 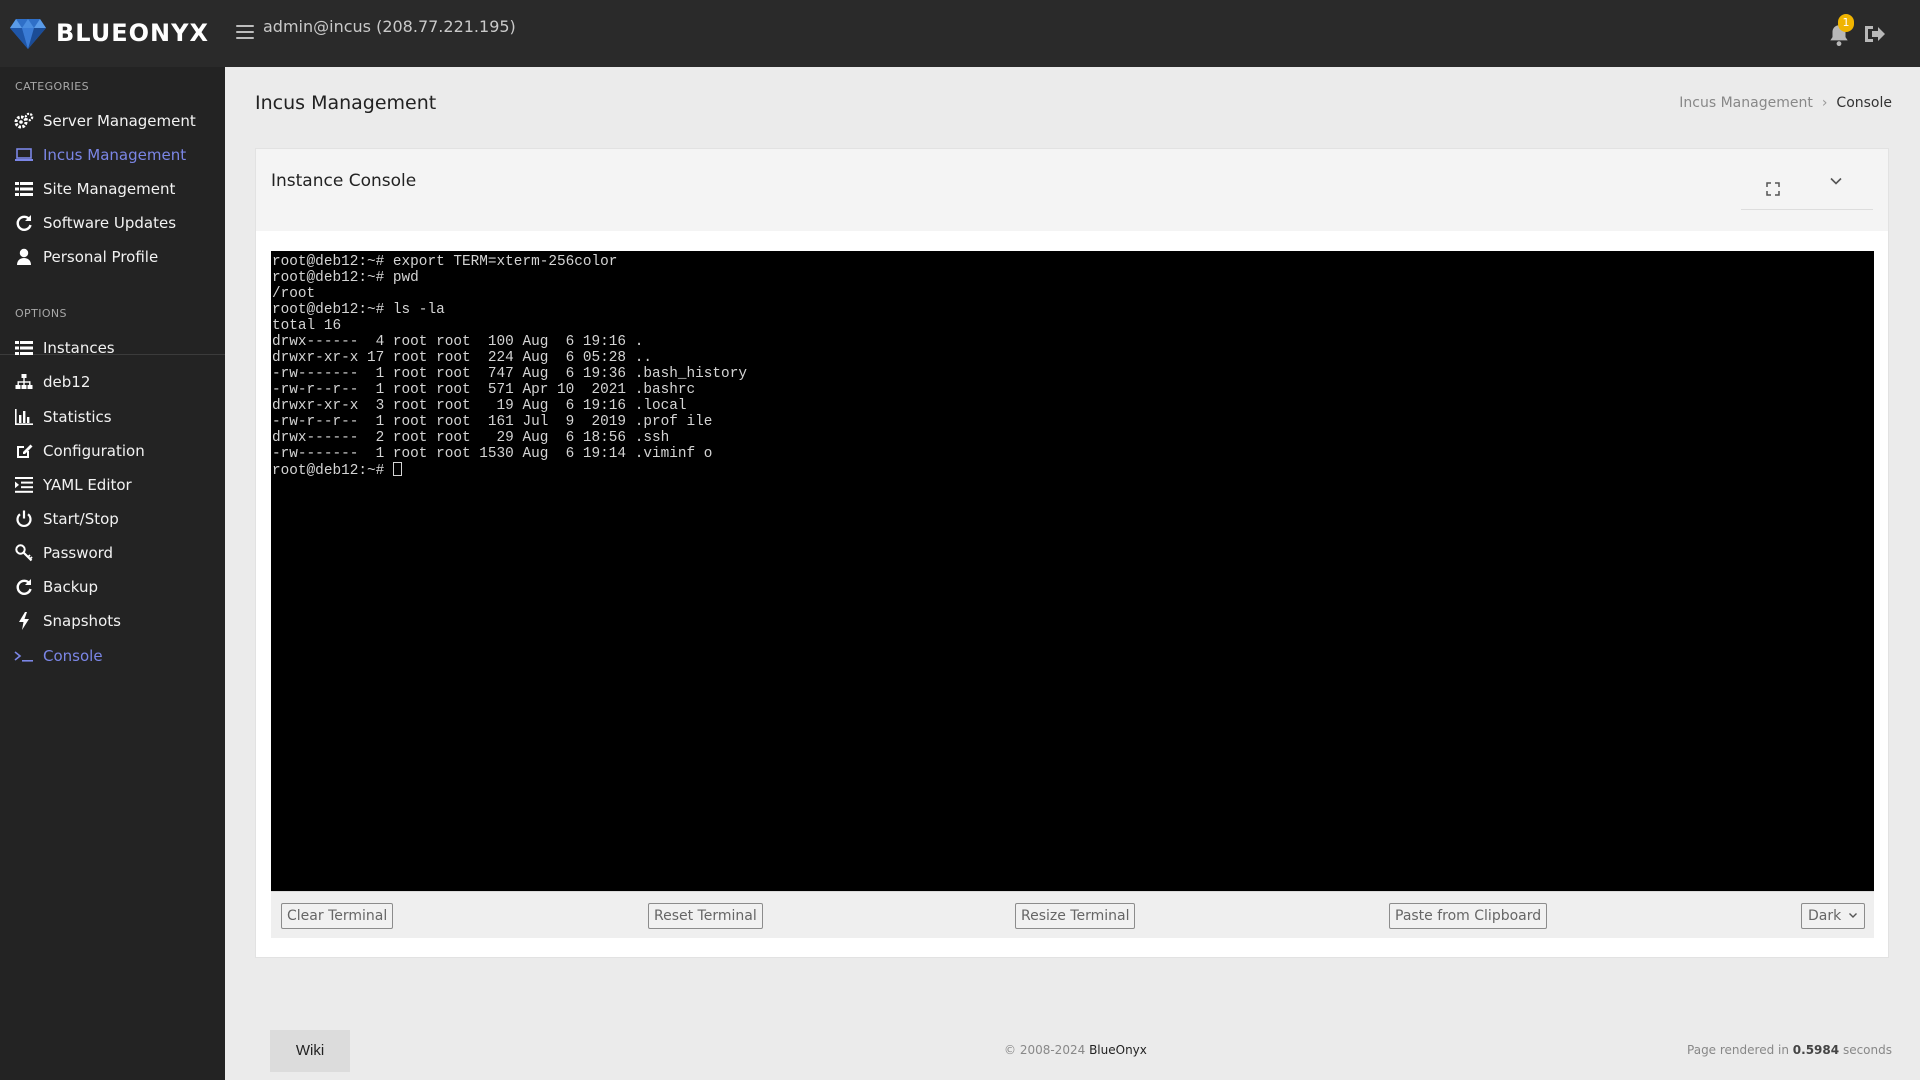 What do you see at coordinates (389, 26) in the screenshot?
I see `user-host-label: admin@incus (208.77.221.195)` at bounding box center [389, 26].